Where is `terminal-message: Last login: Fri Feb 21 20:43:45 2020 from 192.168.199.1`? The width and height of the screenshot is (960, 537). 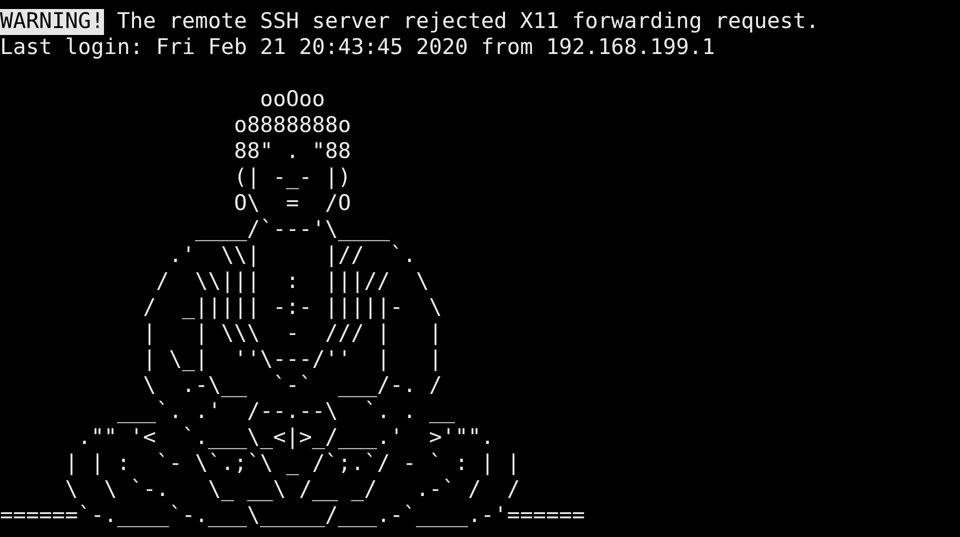
terminal-message: Last login: Fri Feb 21 20:43:45 2020 from 192.168.199.1 is located at coordinates (358, 48).